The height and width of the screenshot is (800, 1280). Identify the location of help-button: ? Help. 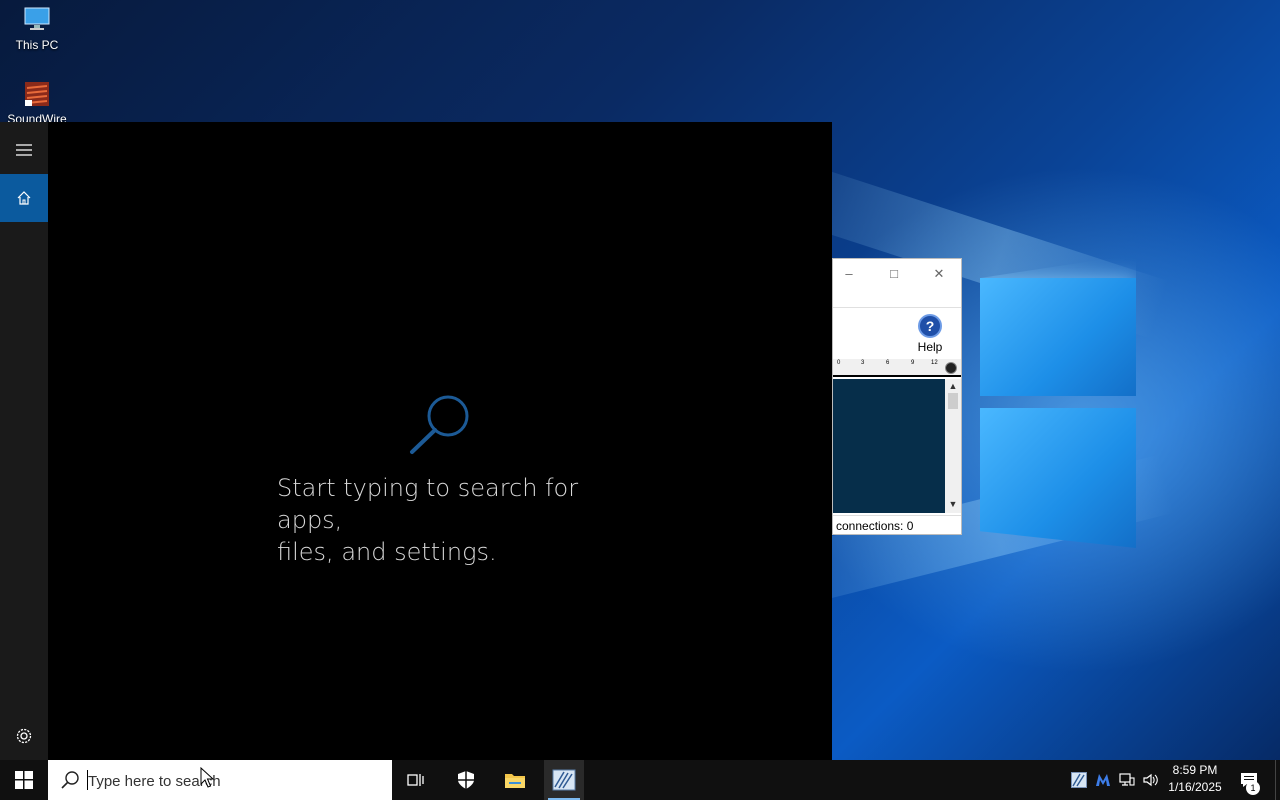
(930, 334).